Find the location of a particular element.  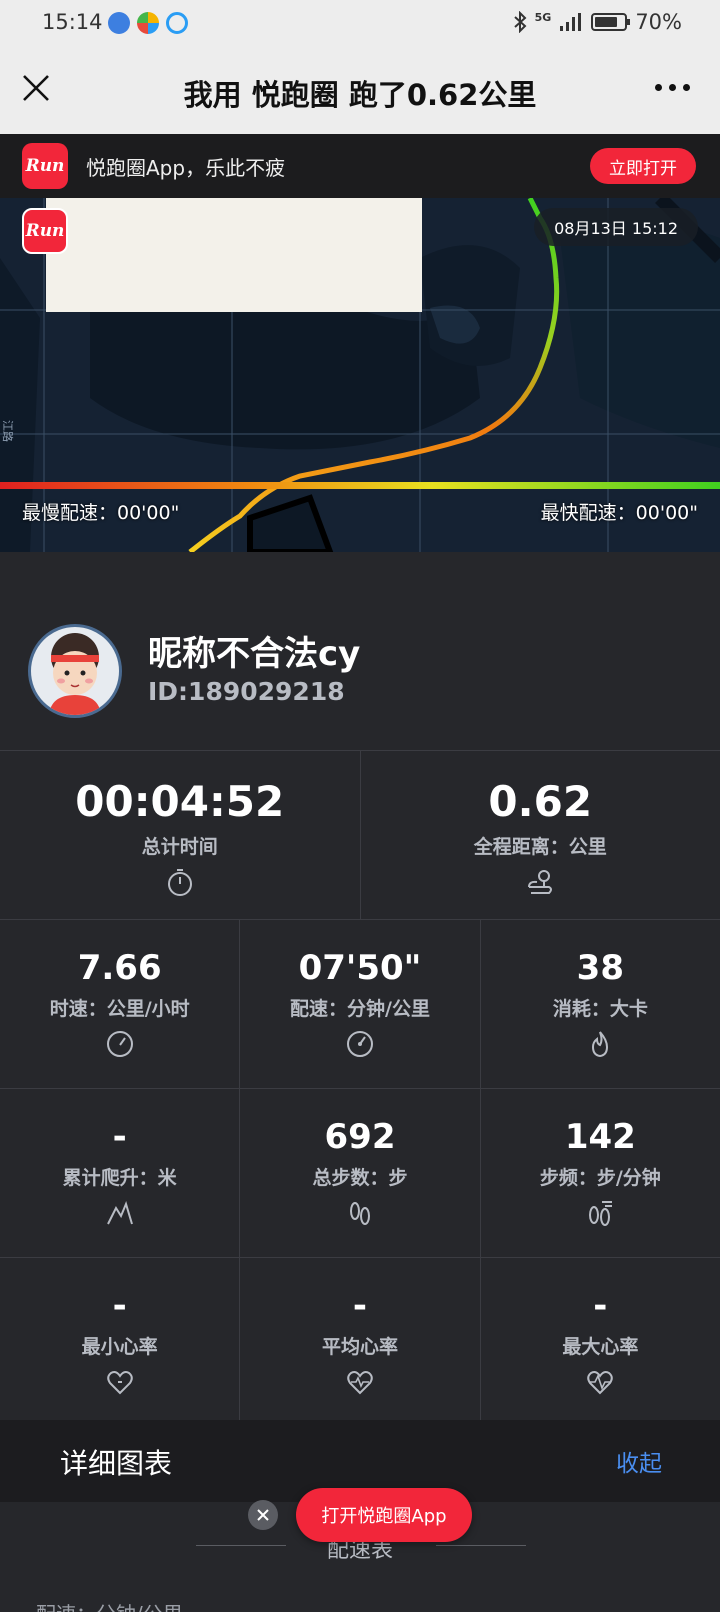

cadence-cell: 142 步频：步/分钟 is located at coordinates (600, 1173).